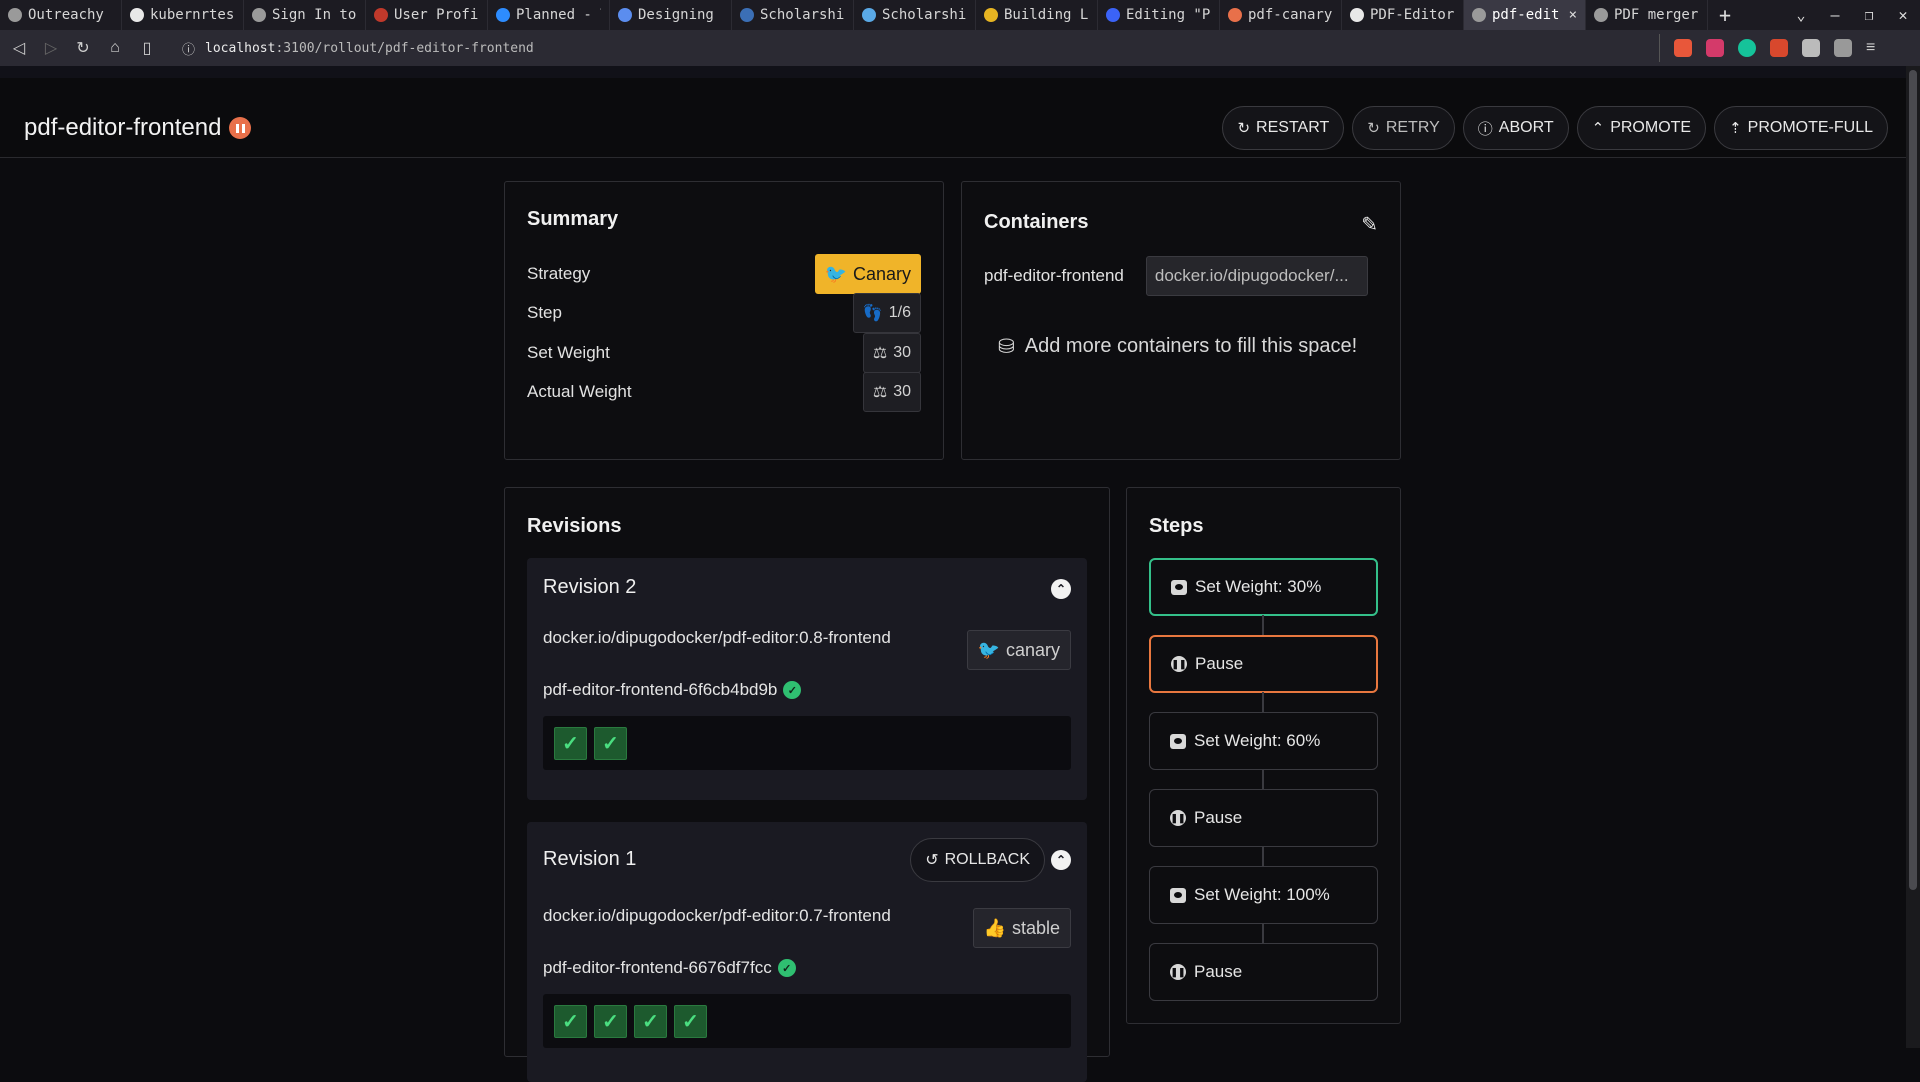  I want to click on browser-tab: Building Li, so click(1037, 15).